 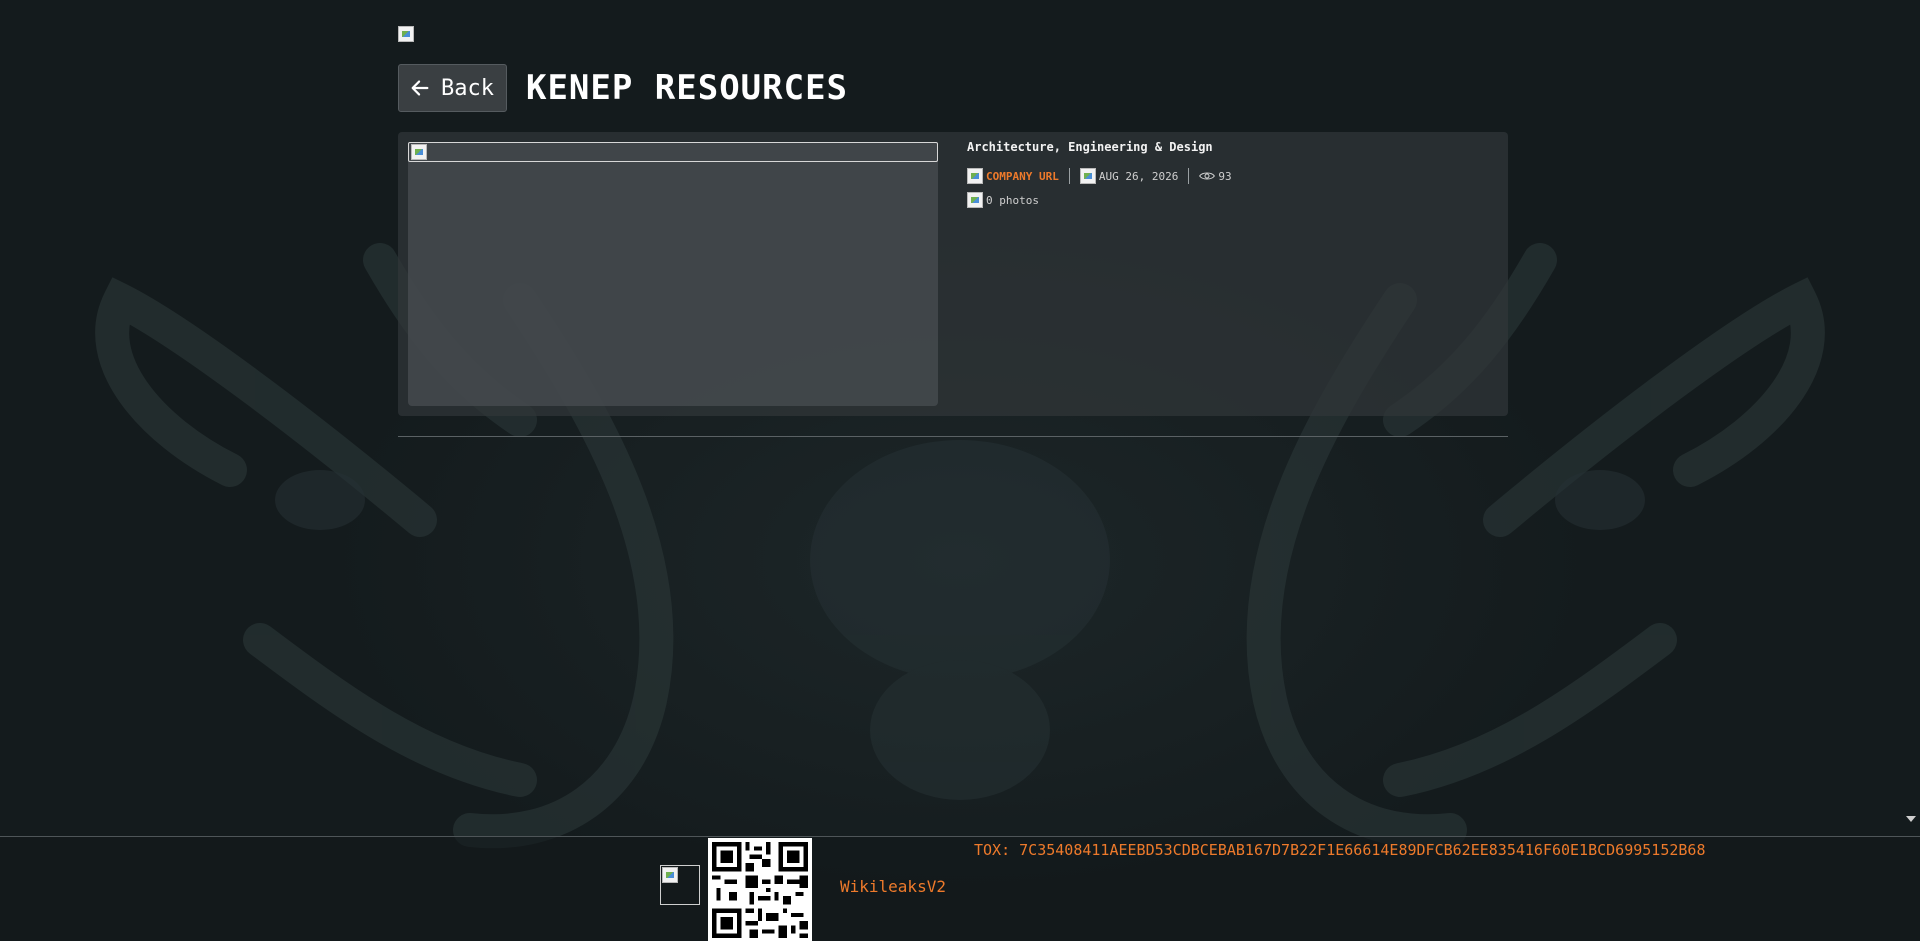 I want to click on footer-badge-image, so click(x=680, y=885).